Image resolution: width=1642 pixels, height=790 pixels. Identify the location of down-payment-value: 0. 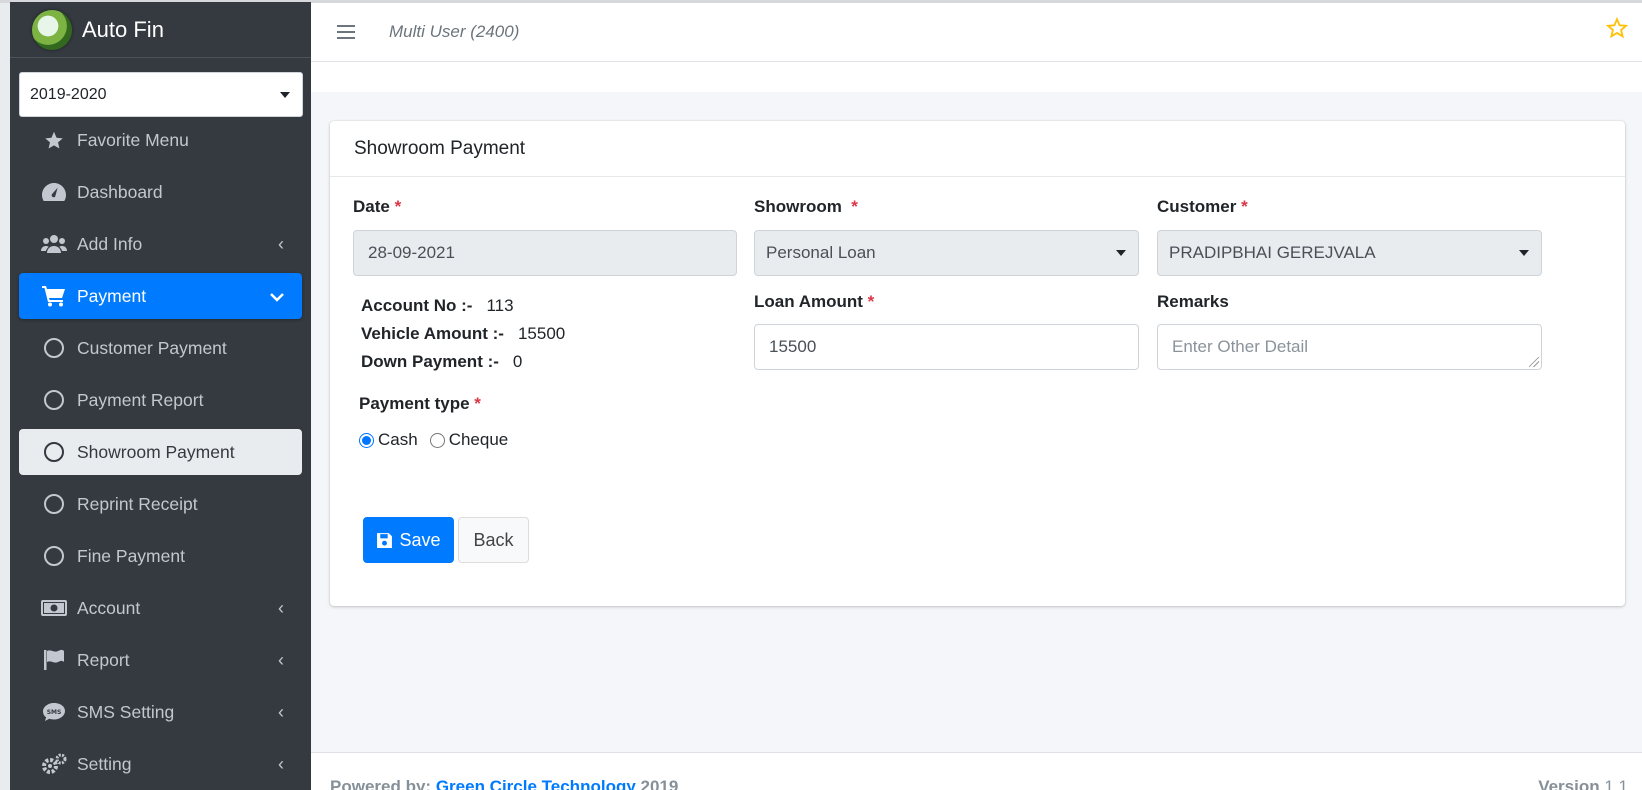
(517, 361).